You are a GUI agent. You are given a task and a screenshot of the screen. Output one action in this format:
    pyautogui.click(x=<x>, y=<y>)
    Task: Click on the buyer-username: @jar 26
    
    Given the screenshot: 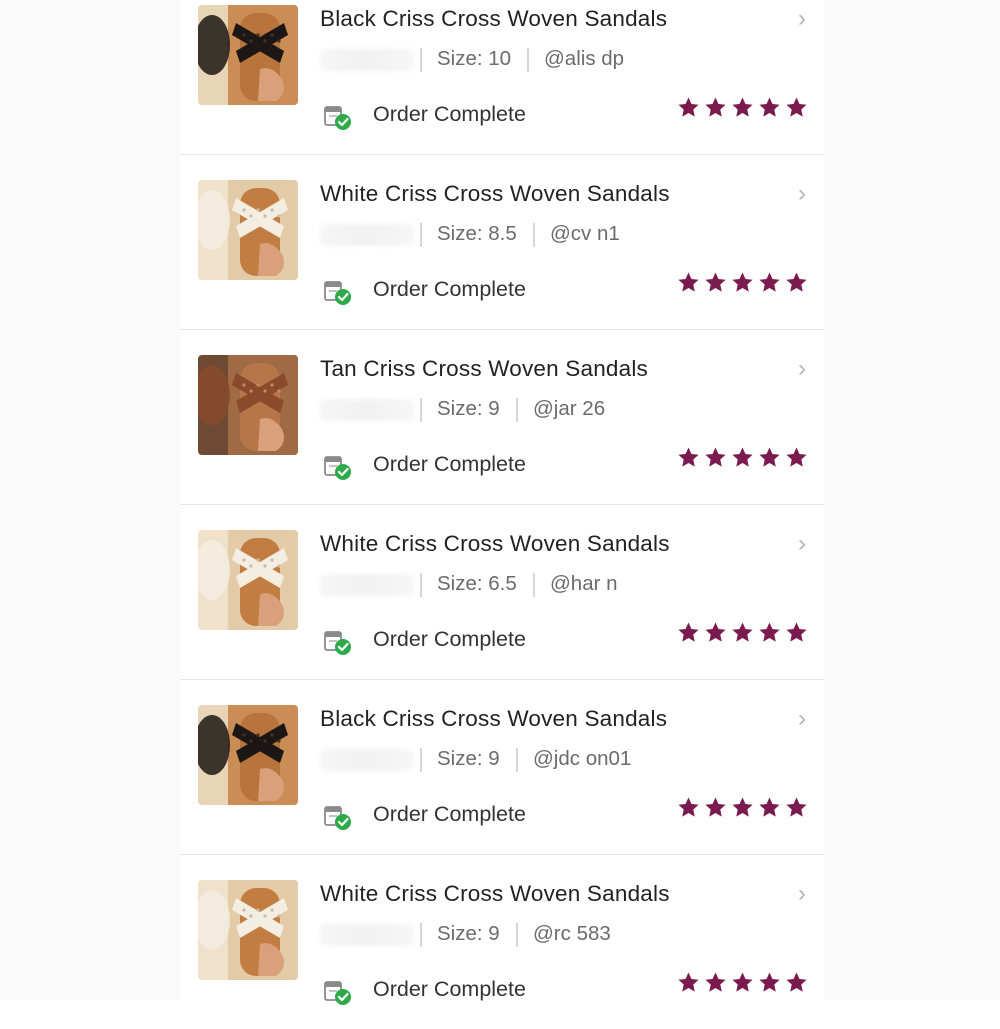 What is the action you would take?
    pyautogui.click(x=569, y=408)
    